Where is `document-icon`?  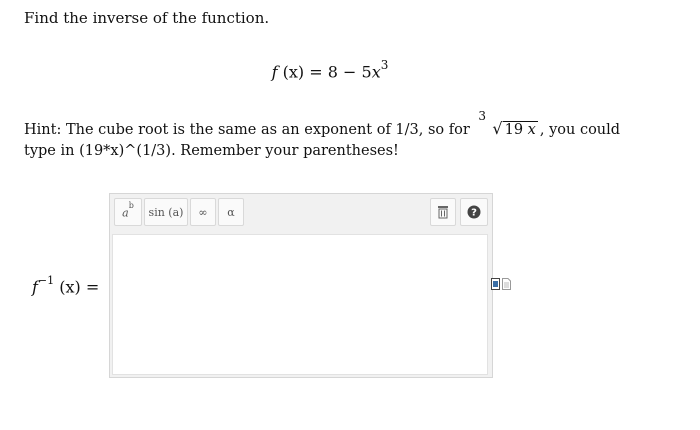 document-icon is located at coordinates (506, 284).